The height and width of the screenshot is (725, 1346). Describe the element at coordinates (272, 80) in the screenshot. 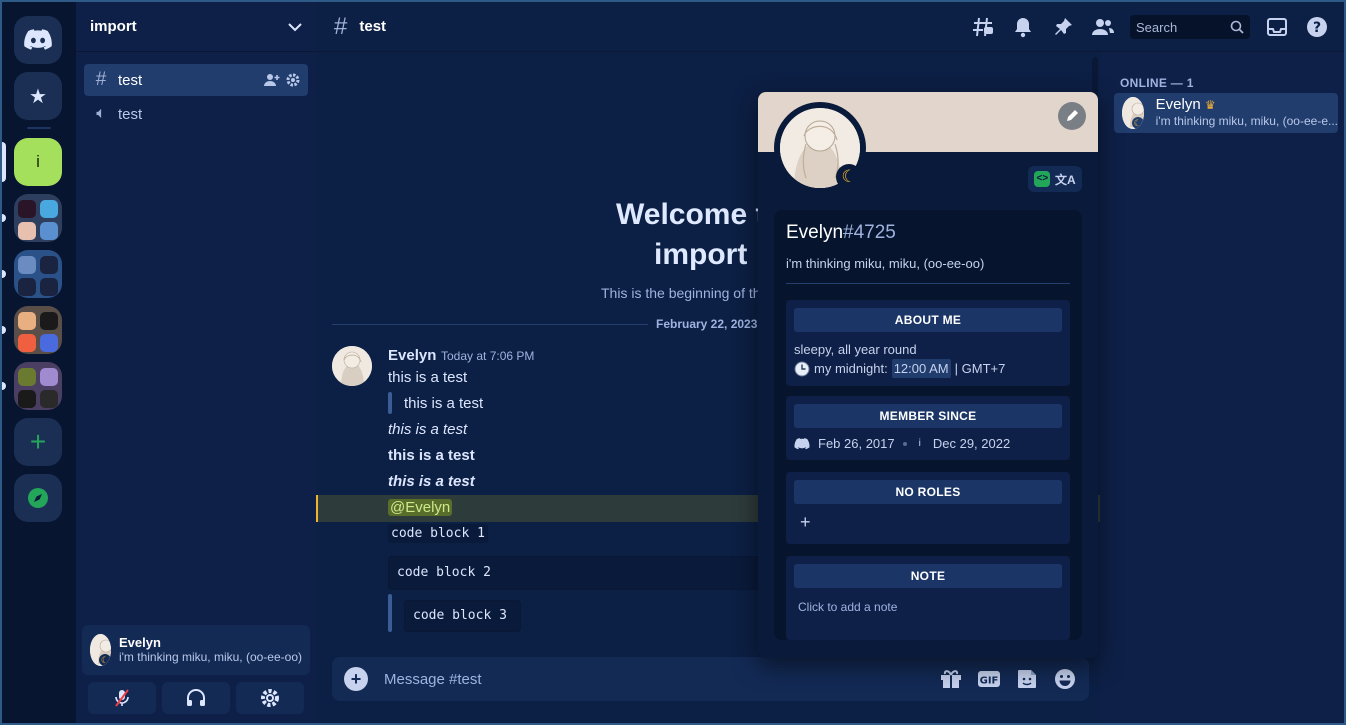

I see `add-member-icon` at that location.